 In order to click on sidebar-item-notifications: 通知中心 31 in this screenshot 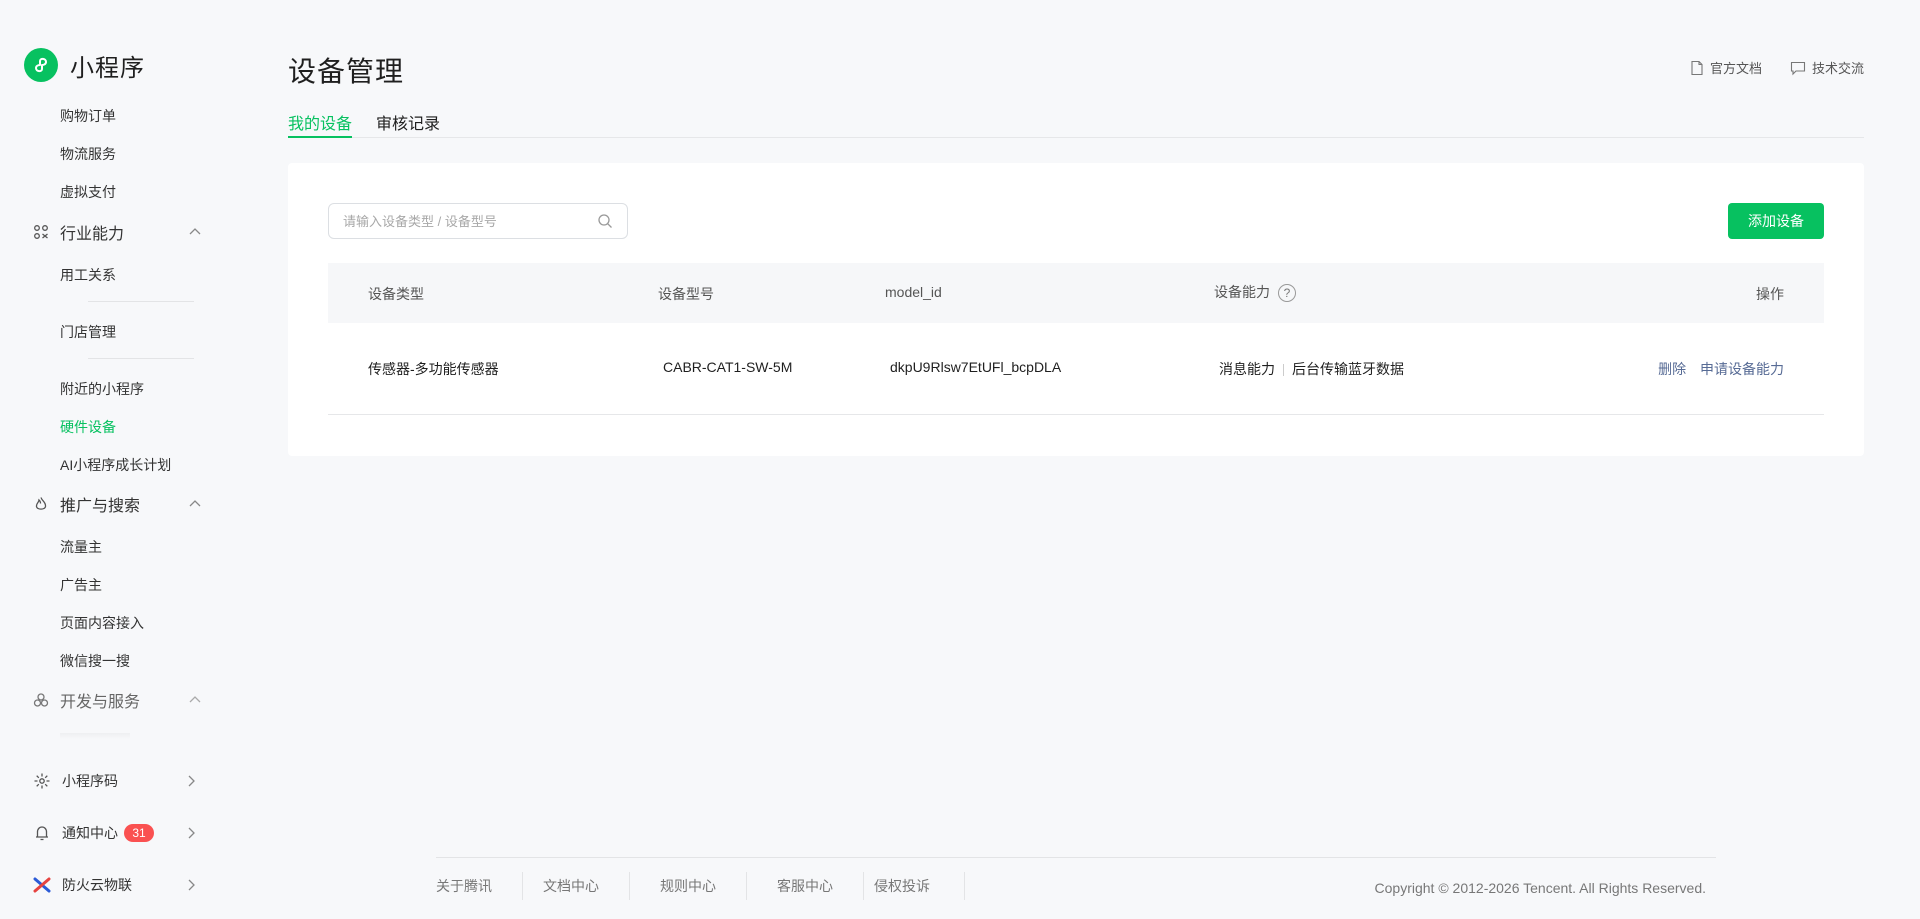, I will do `click(115, 833)`.